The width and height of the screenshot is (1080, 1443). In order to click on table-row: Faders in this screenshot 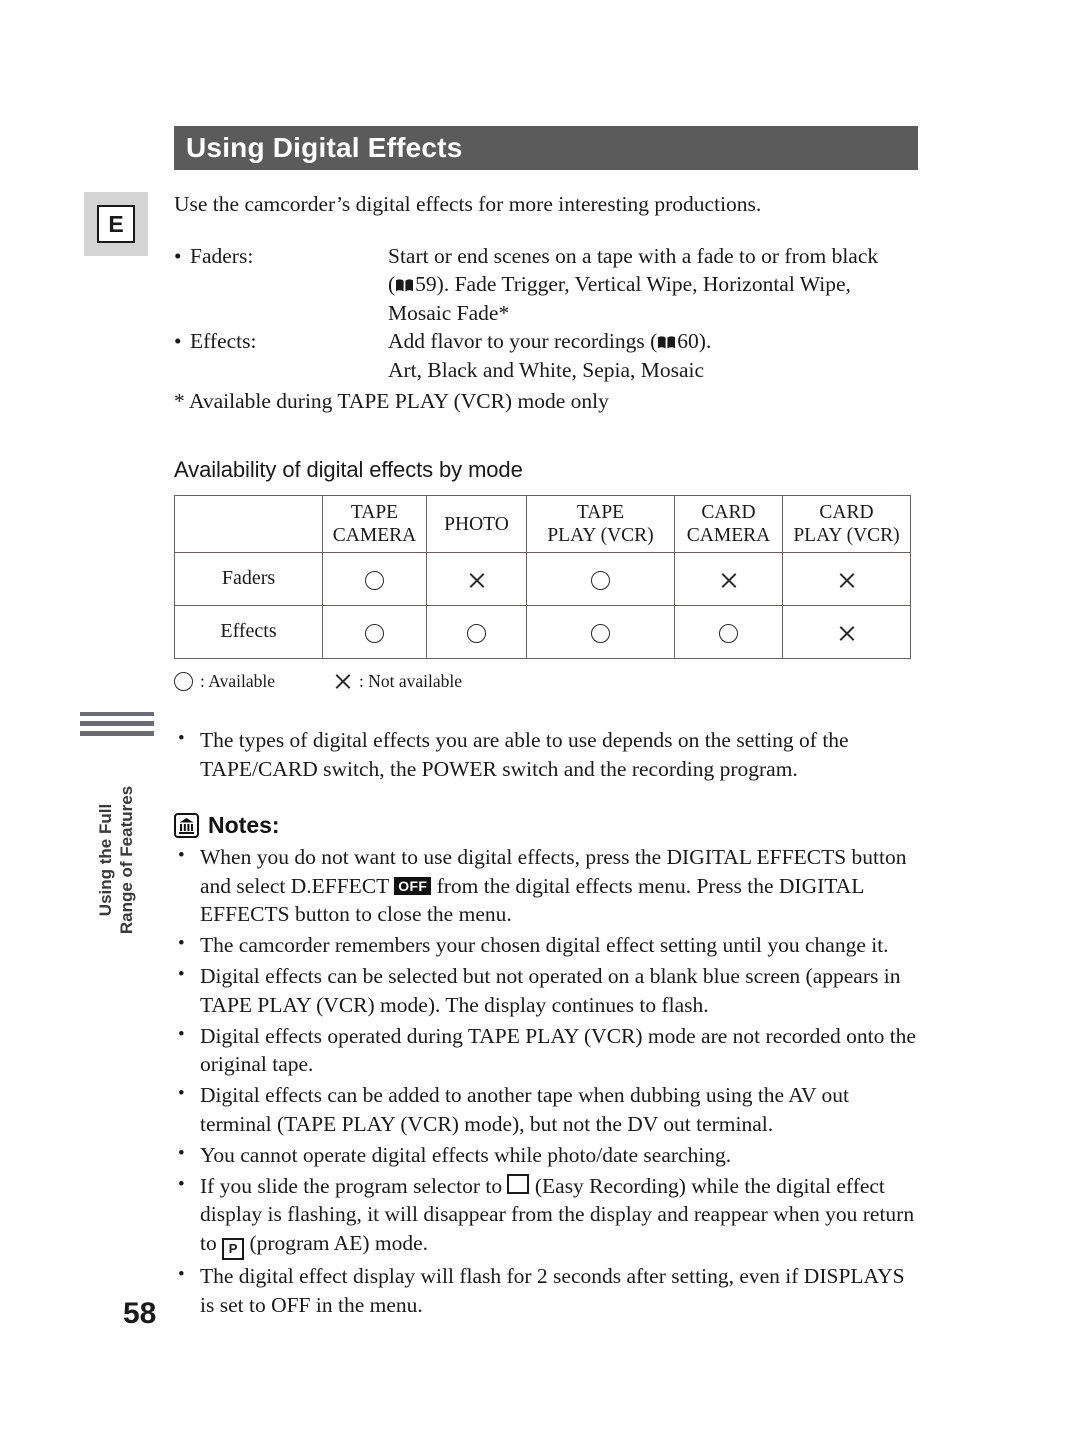, I will do `click(542, 579)`.